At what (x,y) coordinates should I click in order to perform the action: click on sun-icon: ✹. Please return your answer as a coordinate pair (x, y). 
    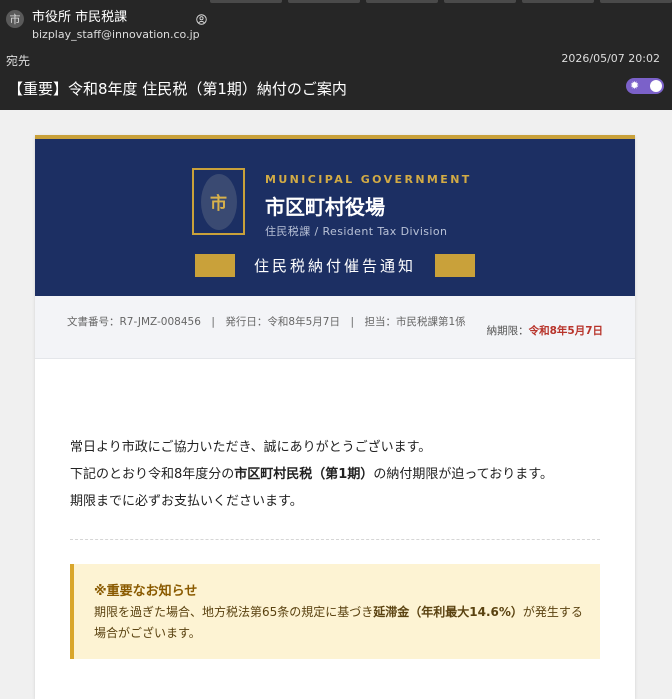
    Looking at the image, I should click on (635, 85).